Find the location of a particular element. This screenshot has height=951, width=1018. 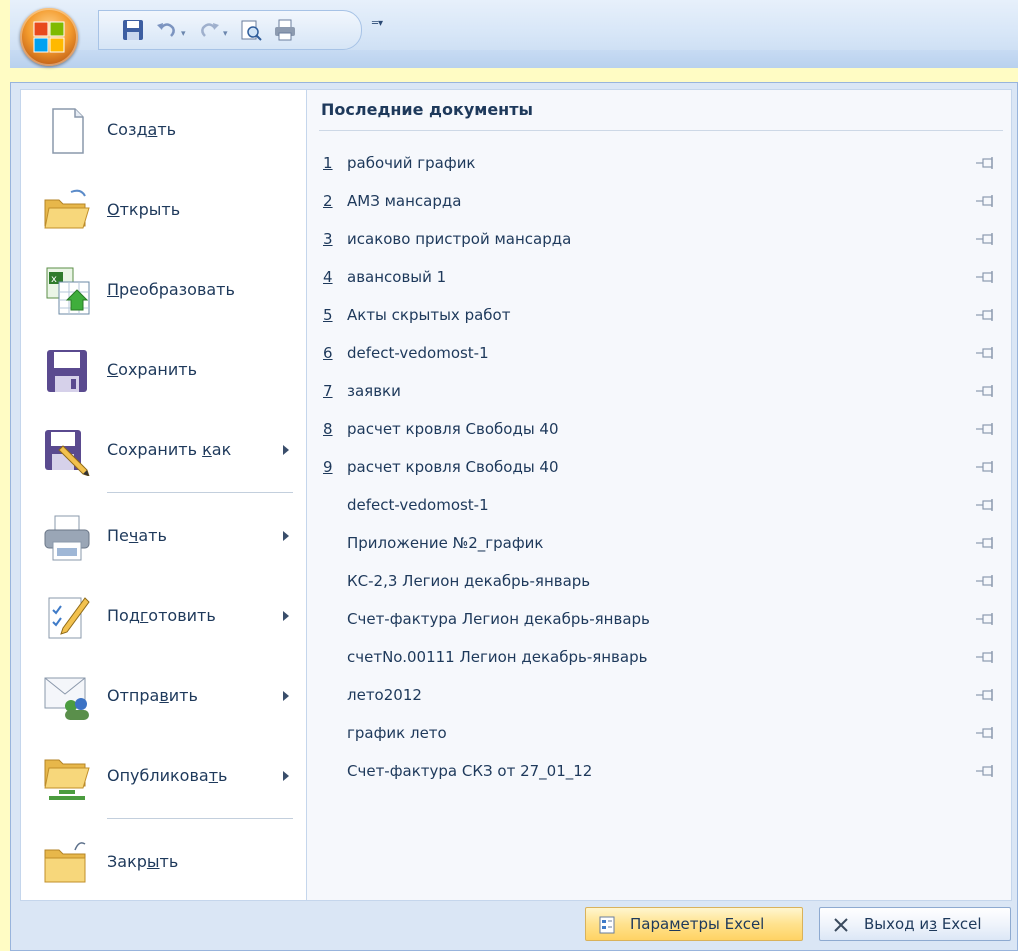

command-convert: x Преобразовать is located at coordinates (164, 290).